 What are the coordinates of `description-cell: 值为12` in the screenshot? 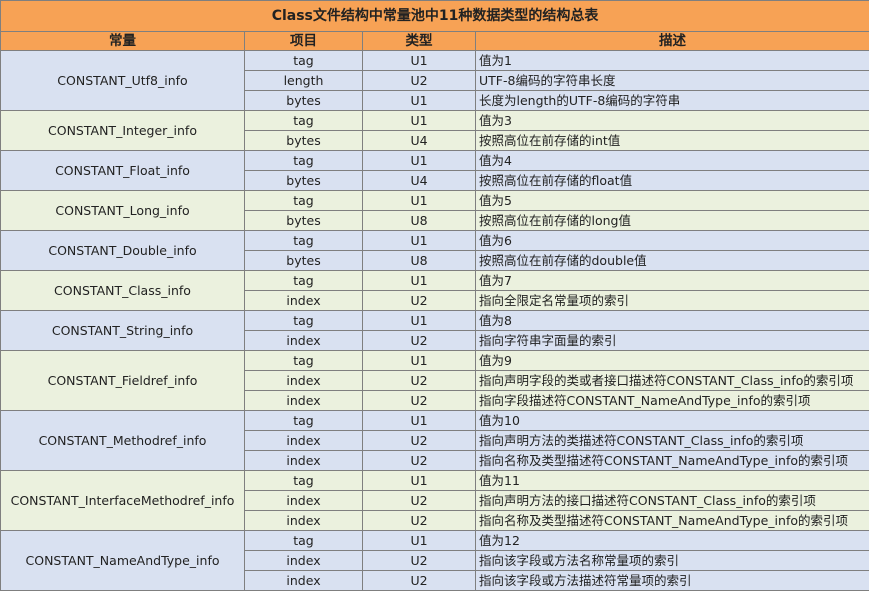 It's located at (672, 541).